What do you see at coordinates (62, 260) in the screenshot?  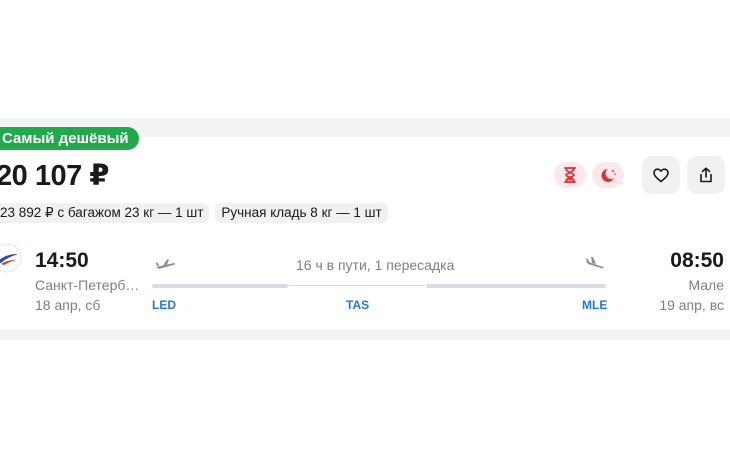 I see `departure-time: 14:50` at bounding box center [62, 260].